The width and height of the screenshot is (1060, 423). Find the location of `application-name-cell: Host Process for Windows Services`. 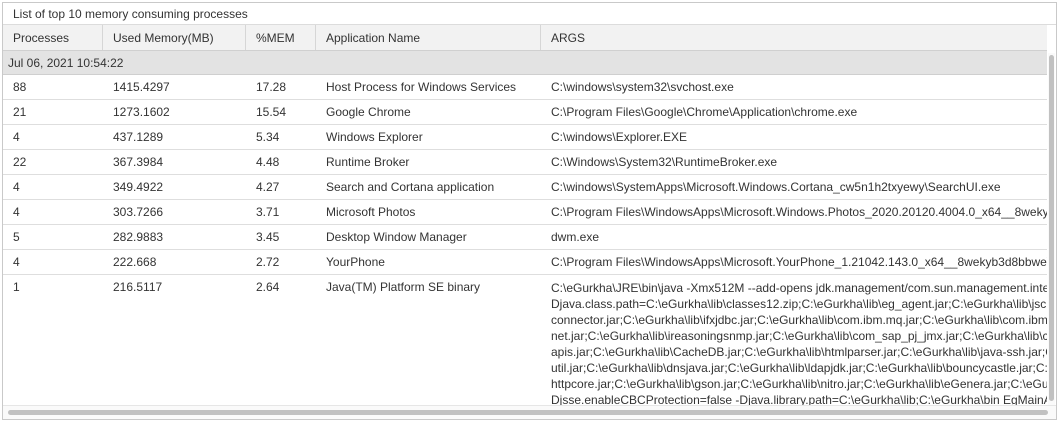

application-name-cell: Host Process for Windows Services is located at coordinates (421, 87).